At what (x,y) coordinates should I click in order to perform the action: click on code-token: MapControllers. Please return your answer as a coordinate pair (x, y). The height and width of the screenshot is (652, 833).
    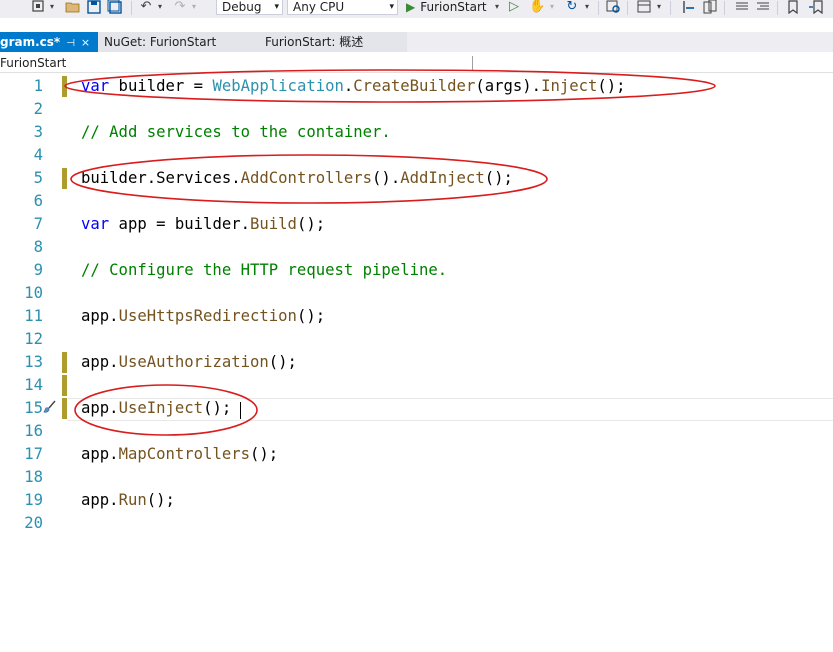
    Looking at the image, I should click on (184, 454).